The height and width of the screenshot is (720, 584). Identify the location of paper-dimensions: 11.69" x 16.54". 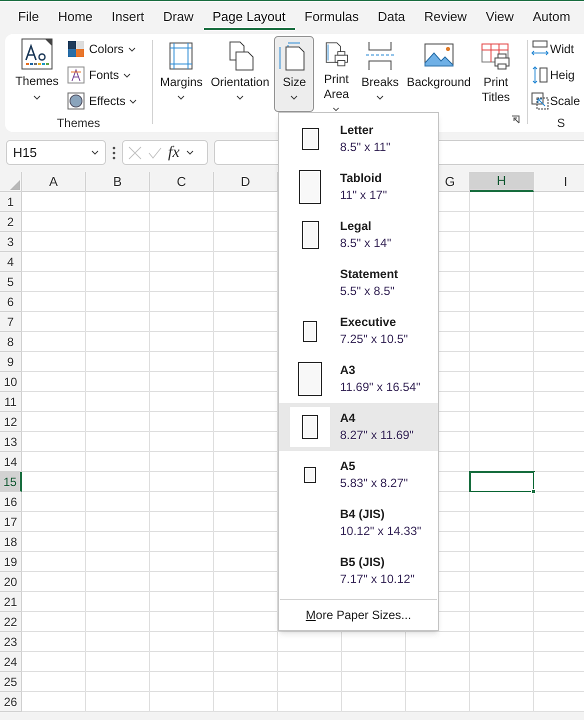
(380, 387).